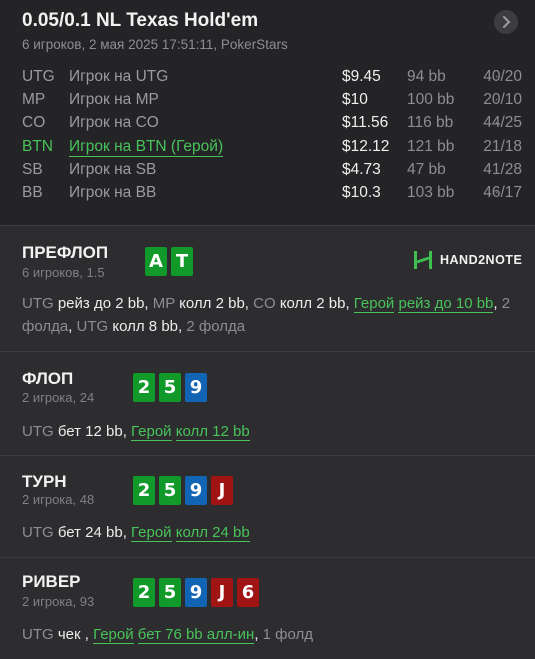 The width and height of the screenshot is (535, 659). What do you see at coordinates (366, 146) in the screenshot?
I see `player-stack: $12.12` at bounding box center [366, 146].